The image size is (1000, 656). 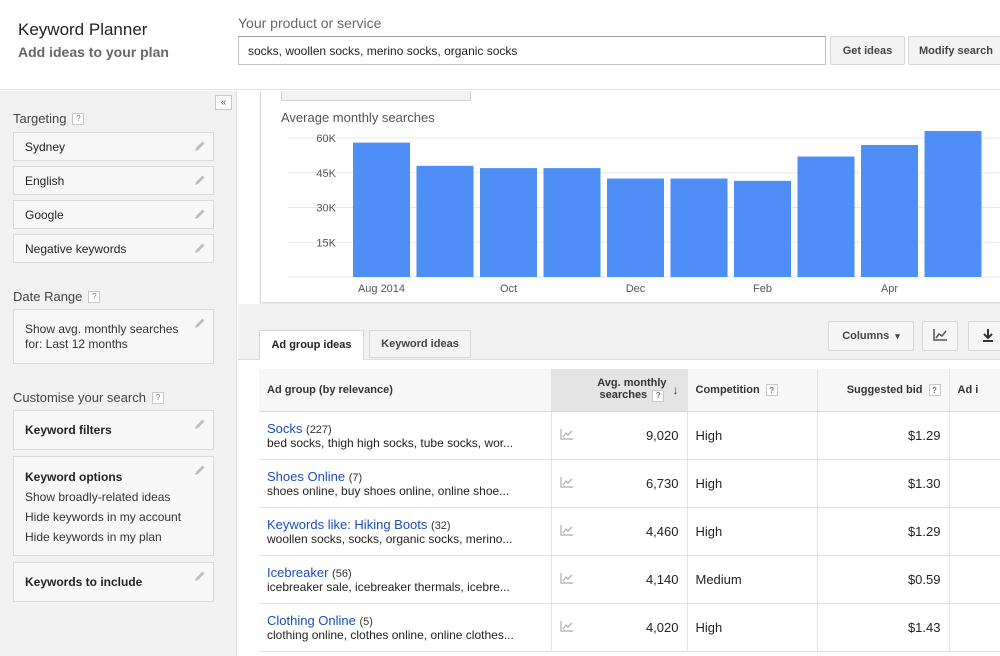 What do you see at coordinates (342, 573) in the screenshot?
I see `ad-group-count: (56)` at bounding box center [342, 573].